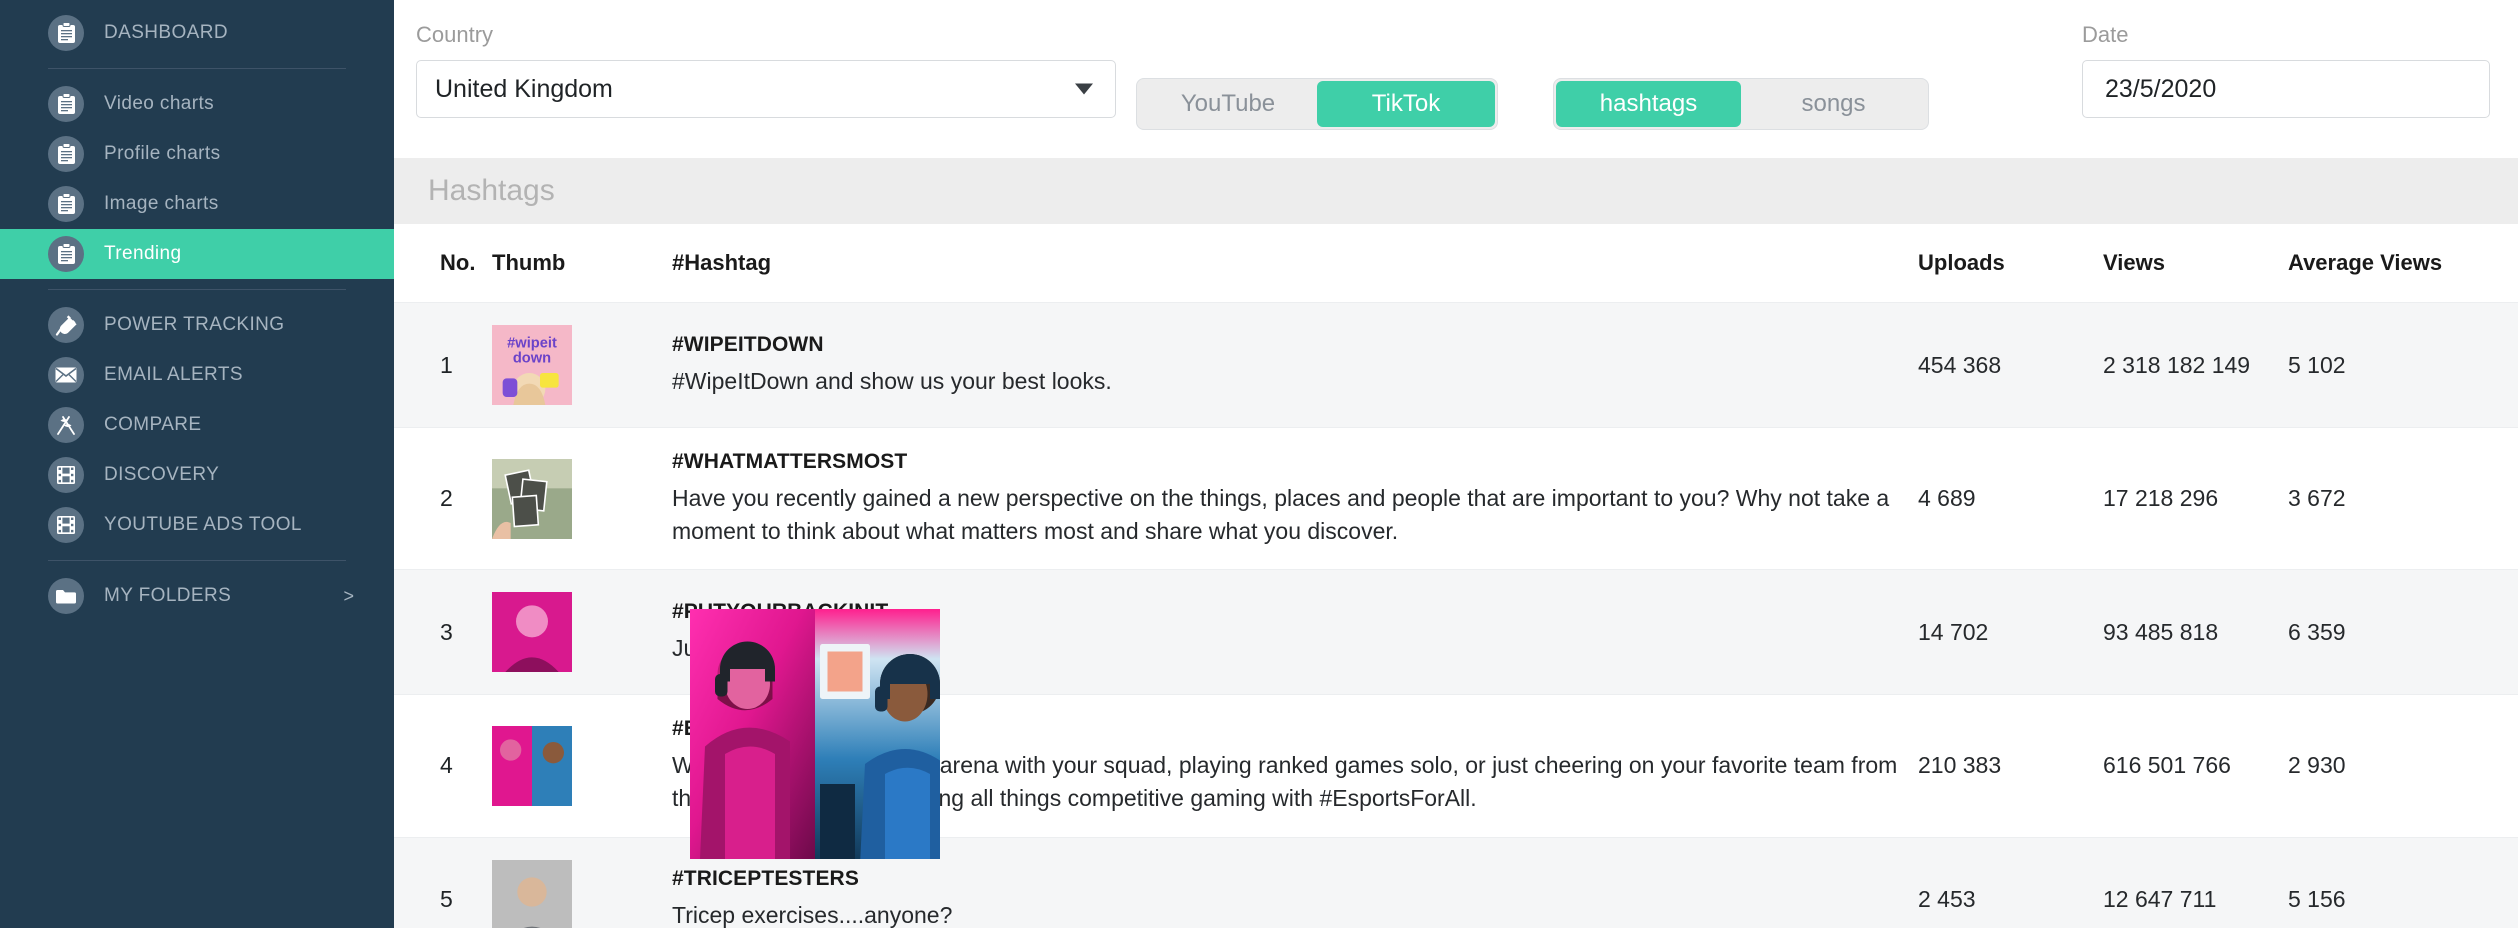 Image resolution: width=2518 pixels, height=928 pixels. I want to click on uploads-value: 454 368, so click(1960, 364).